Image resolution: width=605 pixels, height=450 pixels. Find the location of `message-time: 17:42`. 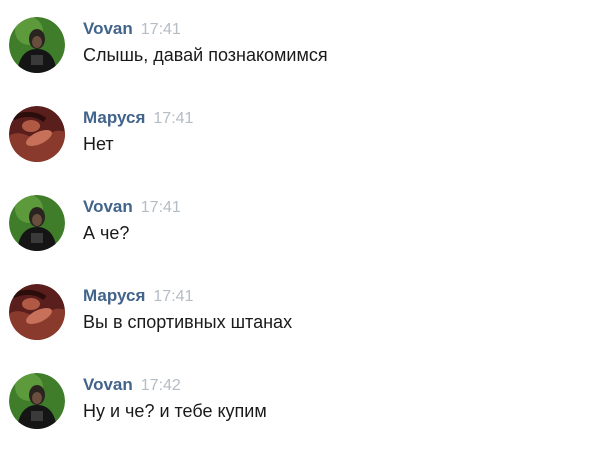

message-time: 17:42 is located at coordinates (160, 385).